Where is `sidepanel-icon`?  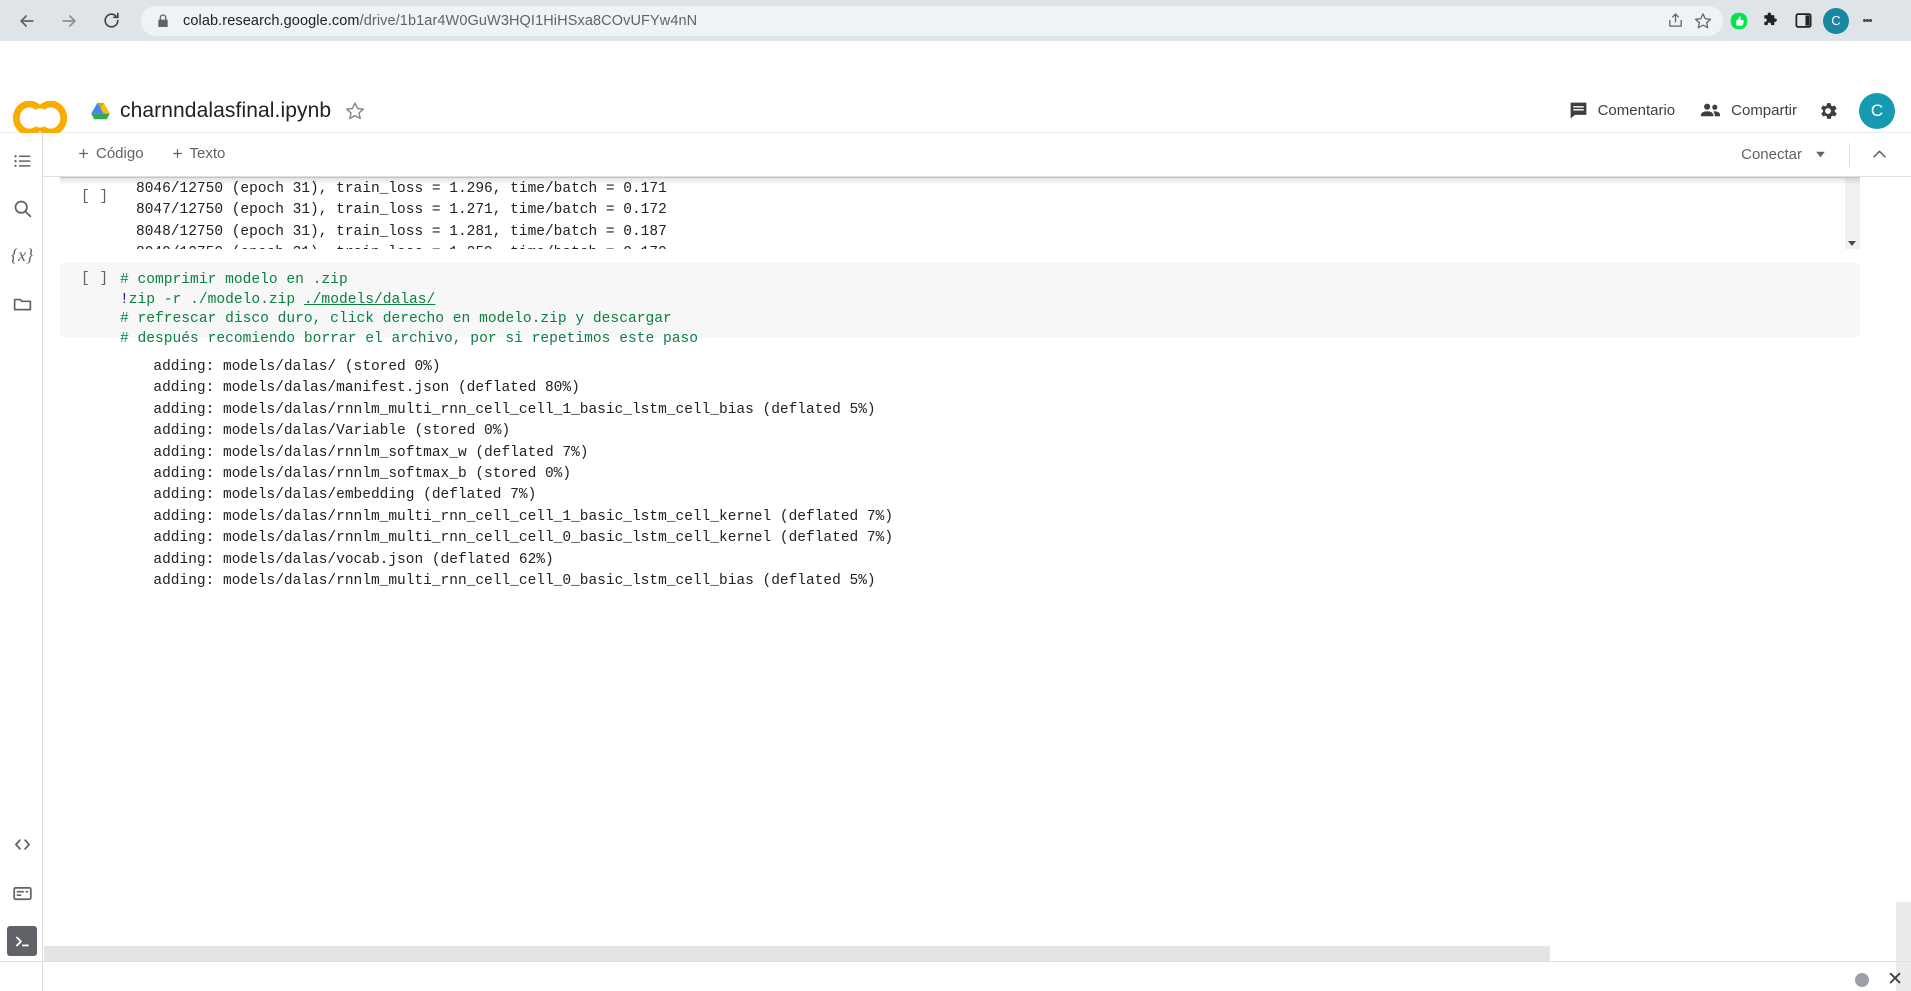
sidepanel-icon is located at coordinates (1803, 20).